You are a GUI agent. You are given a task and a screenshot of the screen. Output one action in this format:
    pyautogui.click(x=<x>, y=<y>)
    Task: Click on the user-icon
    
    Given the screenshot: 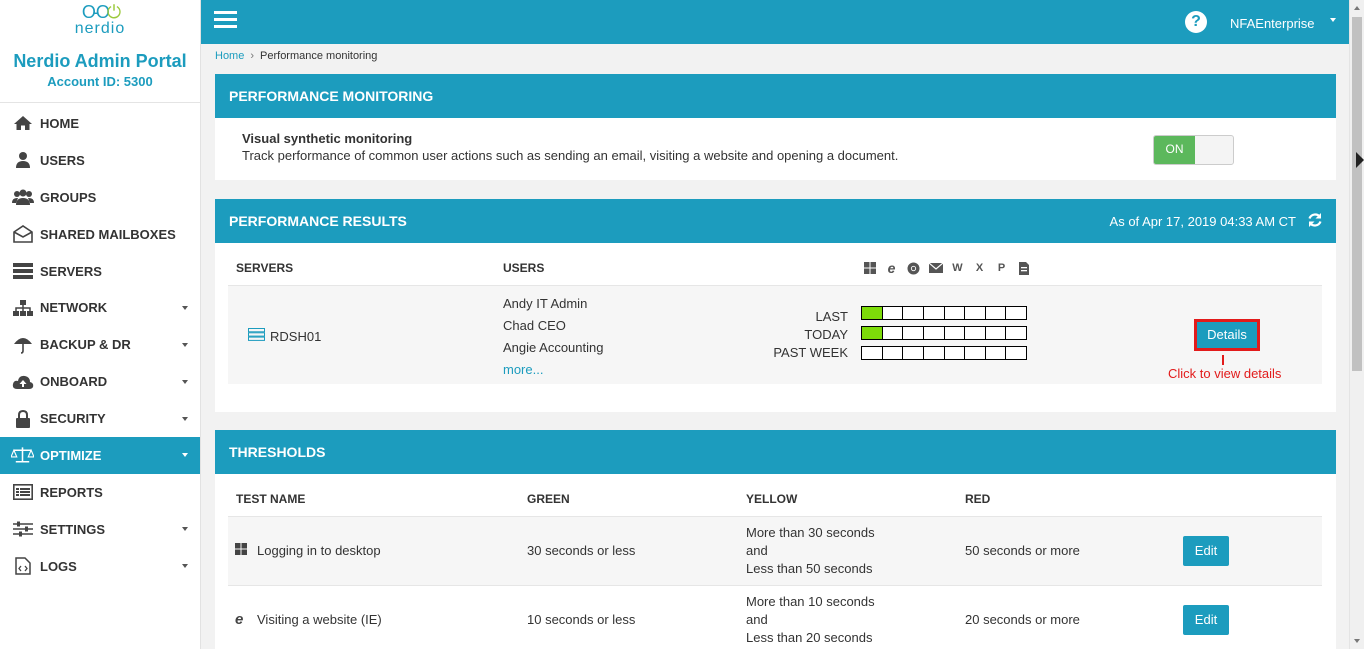 What is the action you would take?
    pyautogui.click(x=22, y=160)
    